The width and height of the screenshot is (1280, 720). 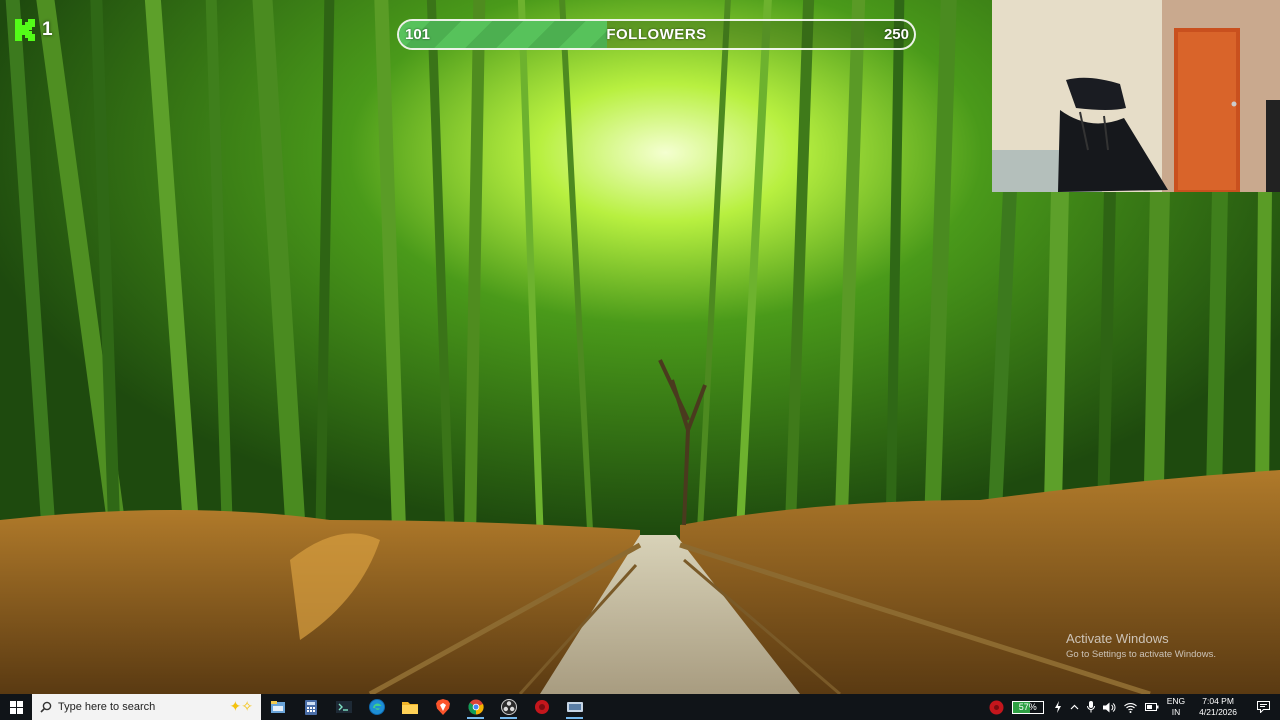 I want to click on language-indicator: ENG IN, so click(x=1176, y=707).